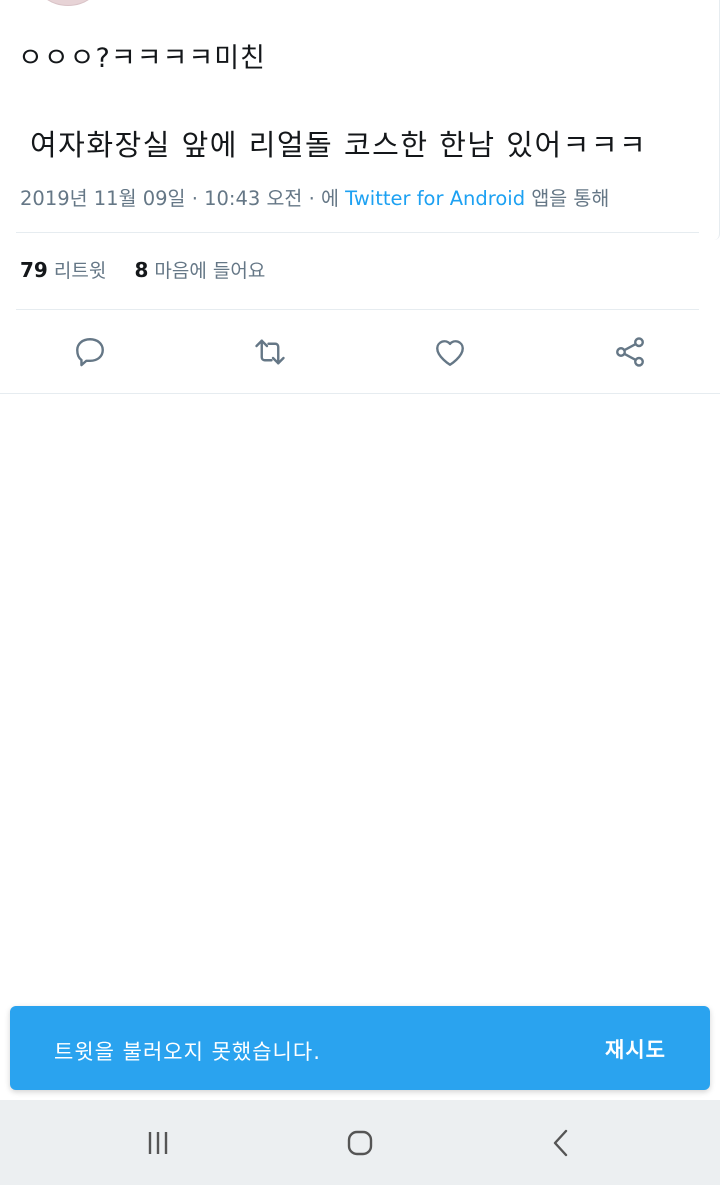 This screenshot has width=720, height=1185. Describe the element at coordinates (339, 145) in the screenshot. I see `tweet-text: 여자화장실 앞에 리얼돌 코스한 한남 있어ㅋㅋㅋ` at that location.